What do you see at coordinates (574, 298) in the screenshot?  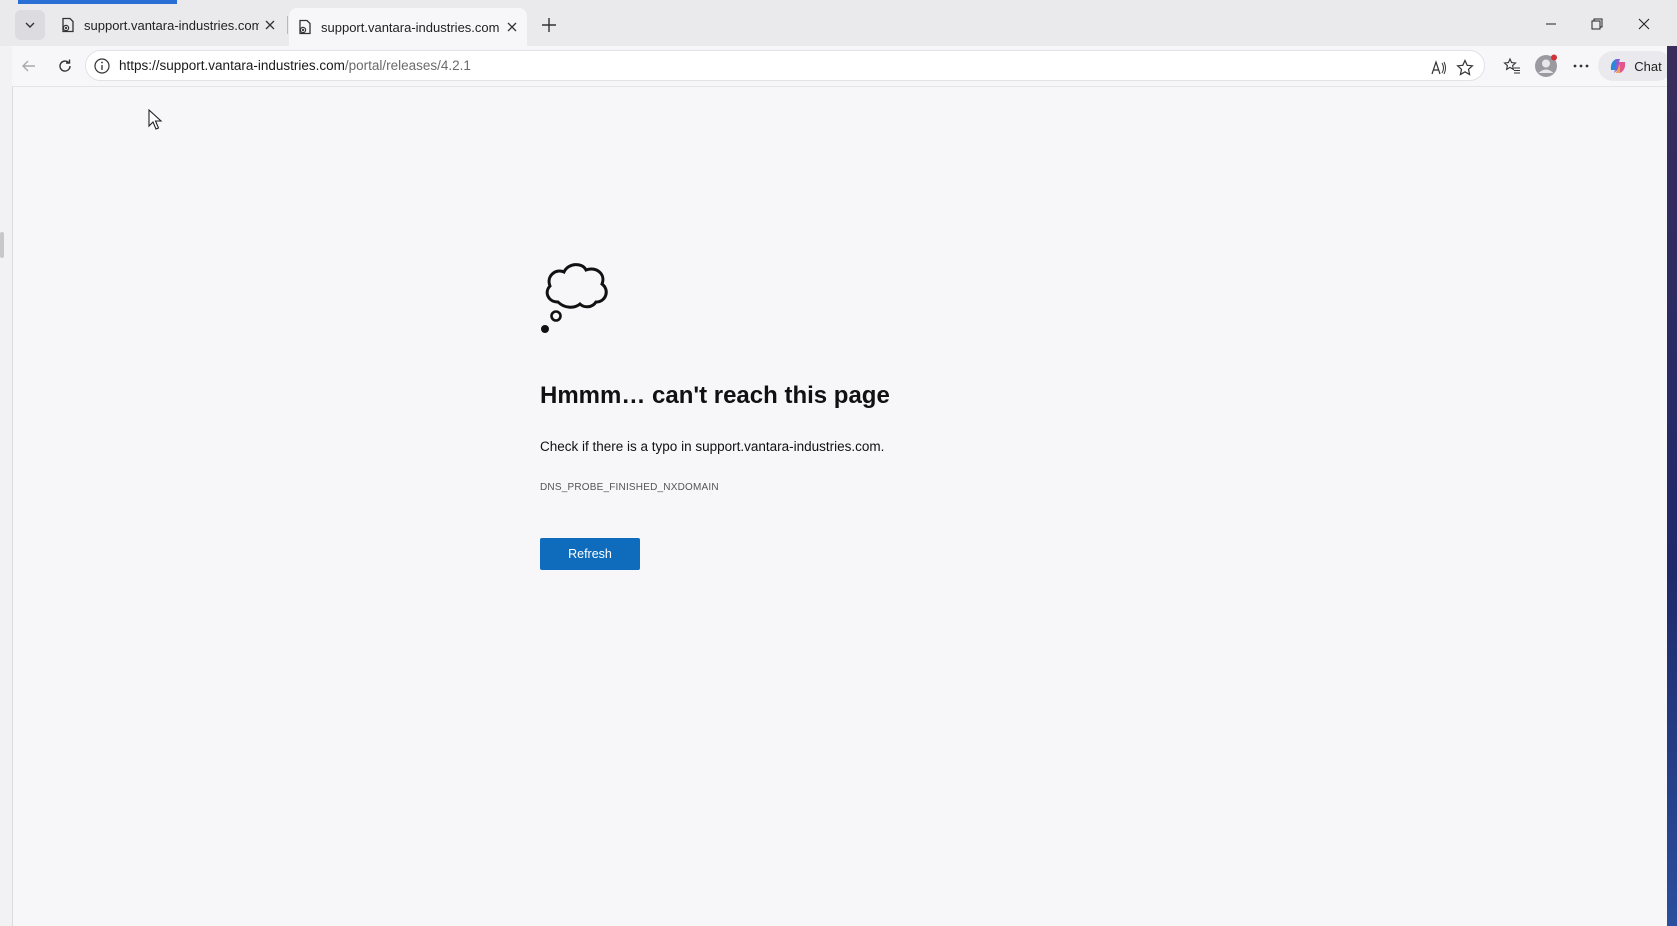 I see `thought-cloud-icon` at bounding box center [574, 298].